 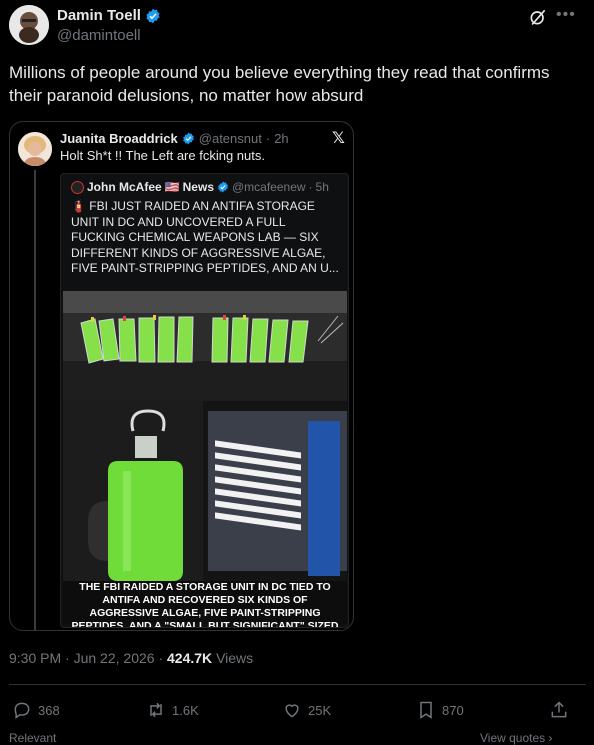 What do you see at coordinates (36, 710) in the screenshot?
I see `reply-button: 368` at bounding box center [36, 710].